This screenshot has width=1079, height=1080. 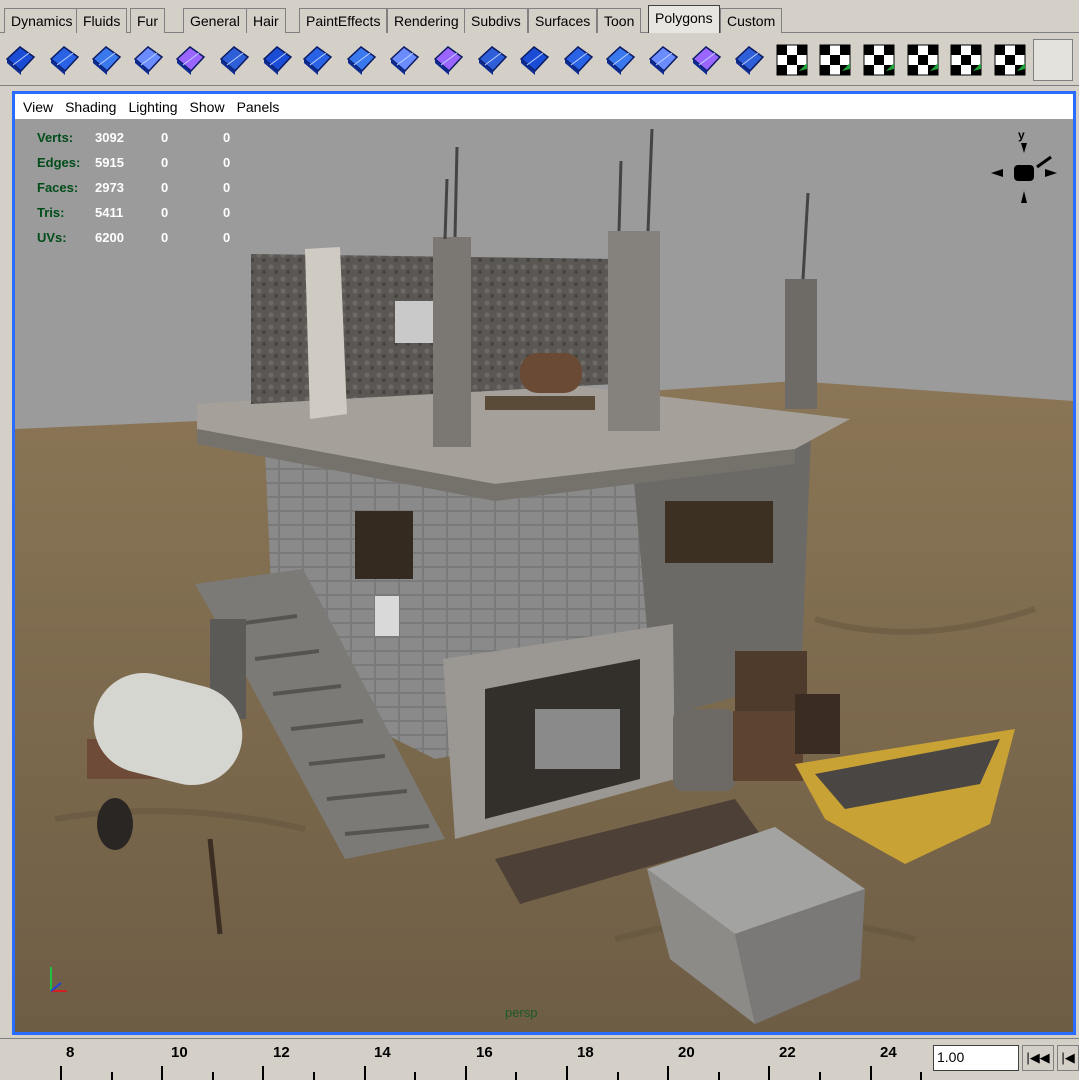 I want to click on timeline-tick-label: 24, so click(x=888, y=1052).